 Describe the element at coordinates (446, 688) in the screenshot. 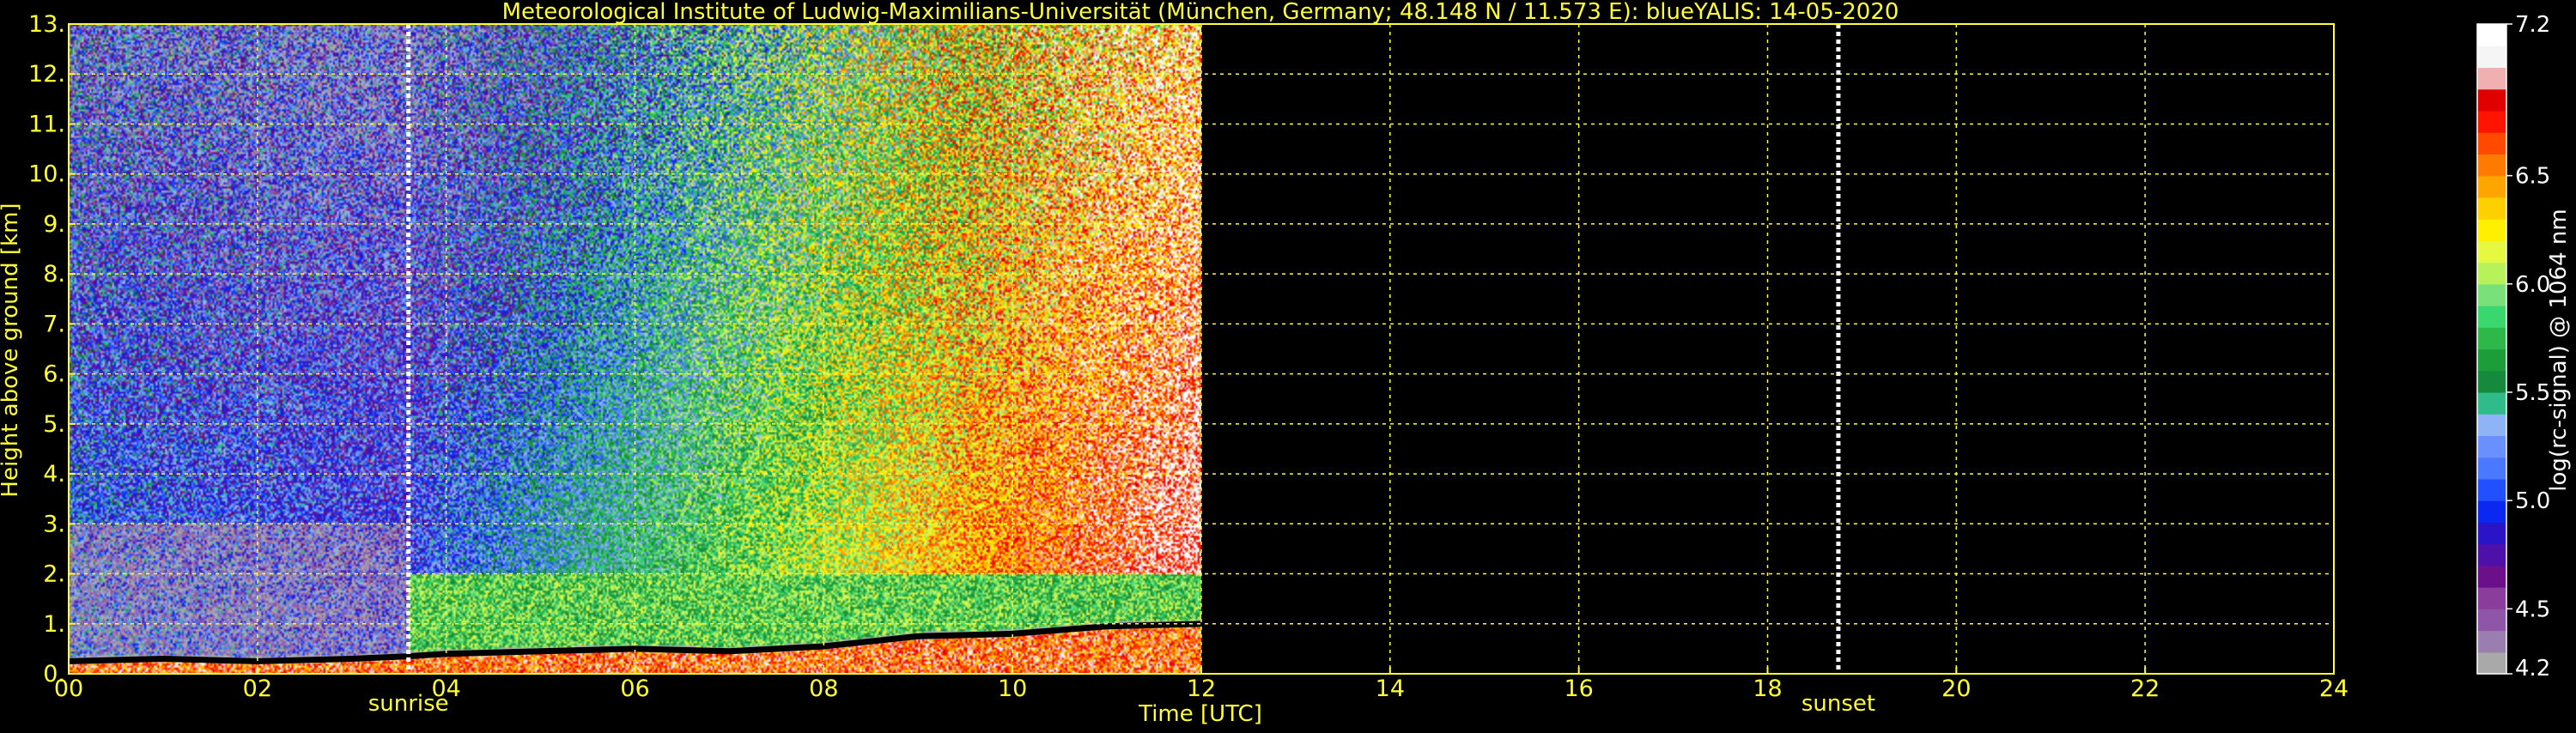

I see `x-tick-label: 04` at that location.